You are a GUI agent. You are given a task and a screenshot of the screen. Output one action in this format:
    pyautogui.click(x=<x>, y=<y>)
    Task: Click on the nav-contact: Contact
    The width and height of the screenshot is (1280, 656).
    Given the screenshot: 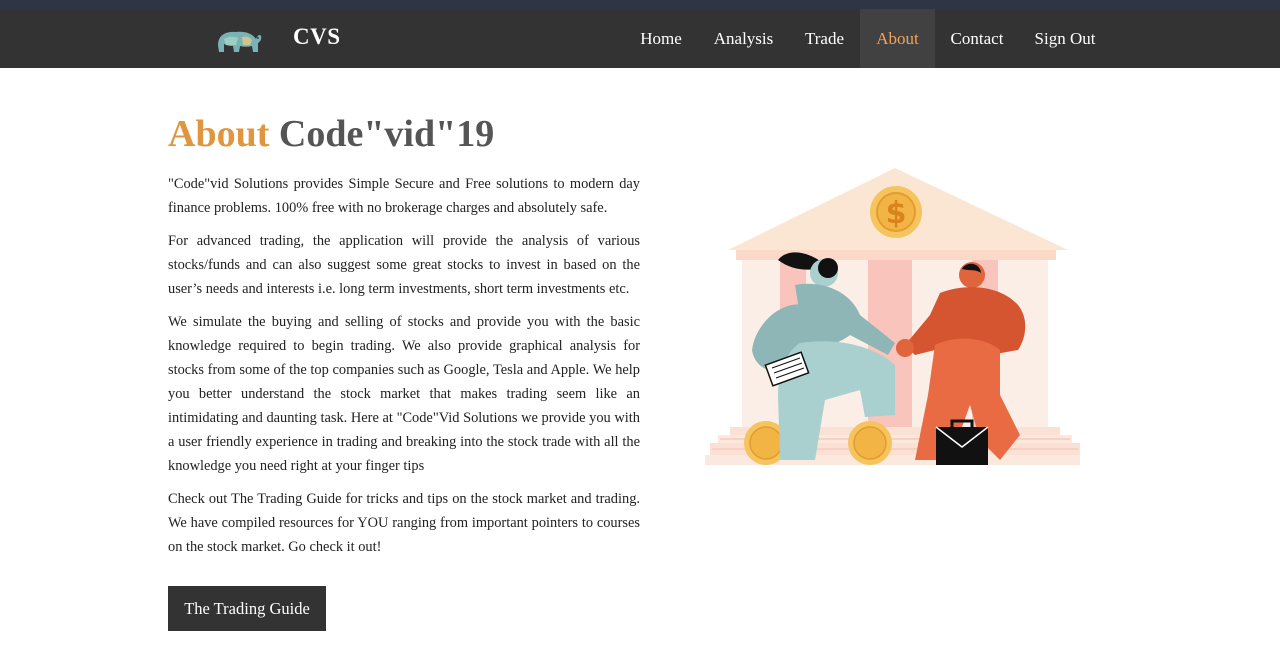 What is the action you would take?
    pyautogui.click(x=977, y=38)
    